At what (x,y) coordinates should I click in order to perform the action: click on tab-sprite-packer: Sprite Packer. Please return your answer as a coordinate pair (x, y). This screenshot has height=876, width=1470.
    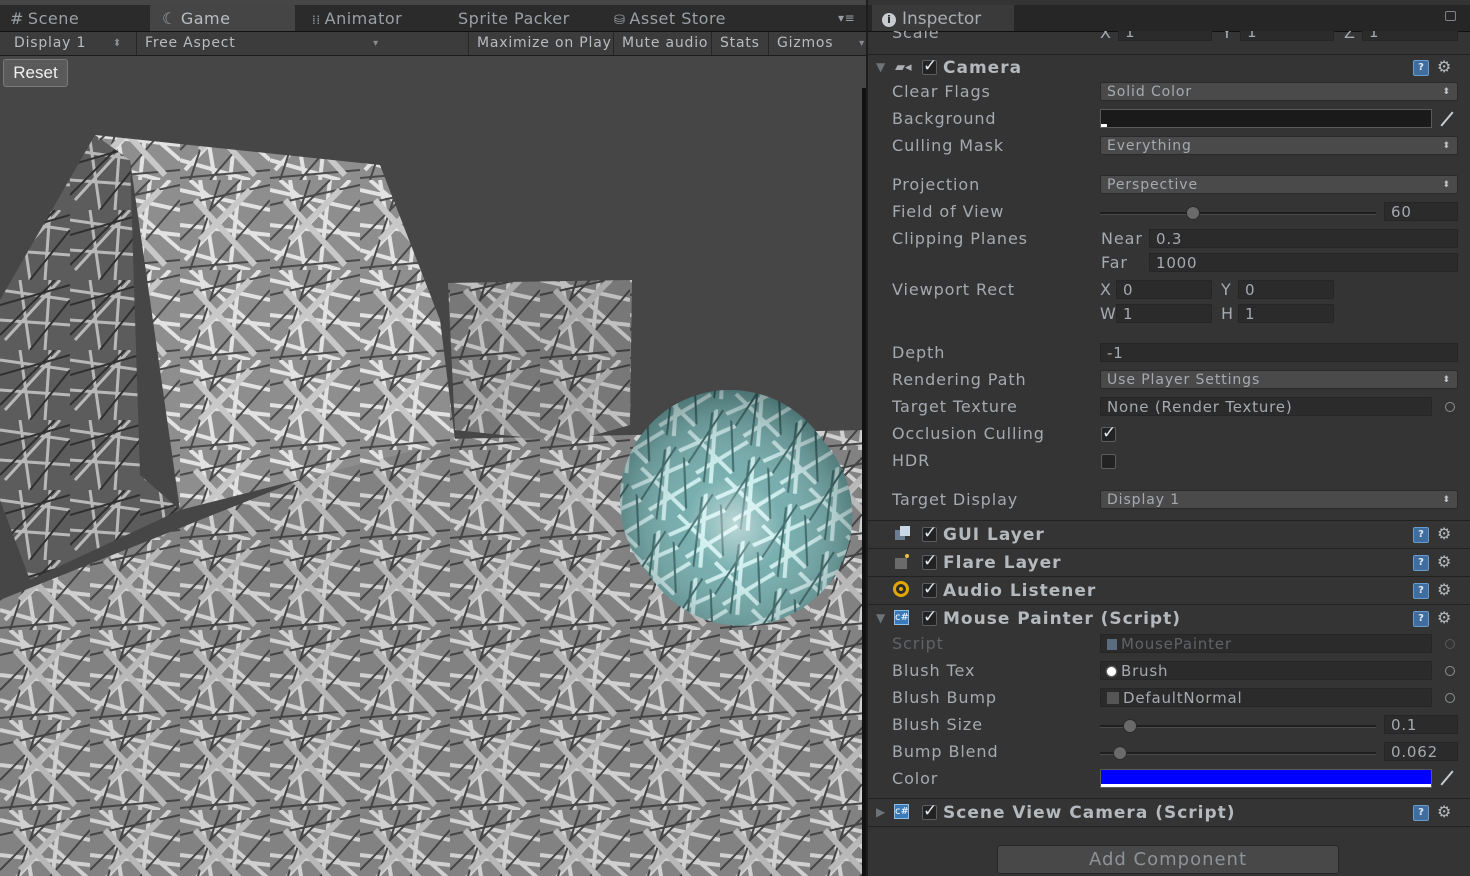
    Looking at the image, I should click on (514, 18).